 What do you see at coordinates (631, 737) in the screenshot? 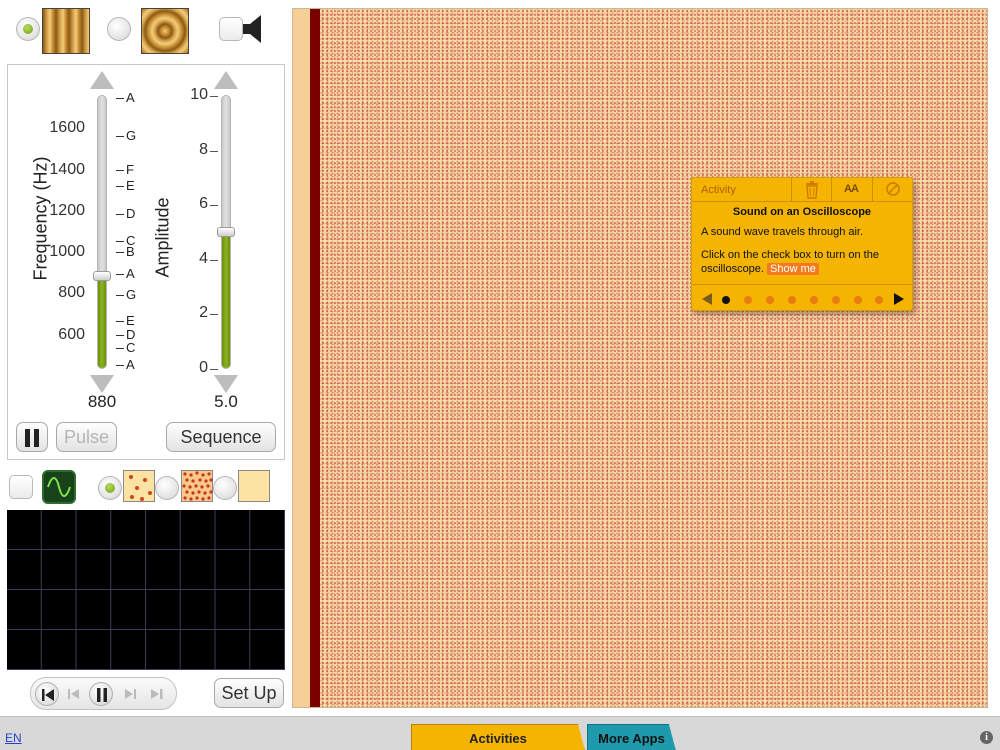
I see `tab-more-apps: More Apps` at bounding box center [631, 737].